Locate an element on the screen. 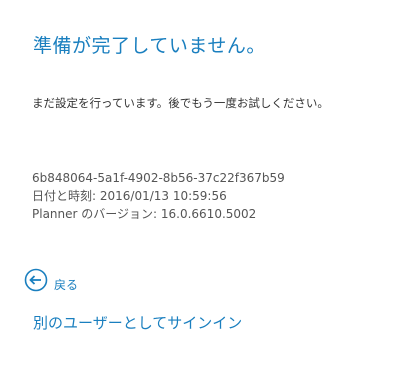 The height and width of the screenshot is (386, 405). planner-version: Planner のバージョン: 16.0.6610.5002 is located at coordinates (144, 214).